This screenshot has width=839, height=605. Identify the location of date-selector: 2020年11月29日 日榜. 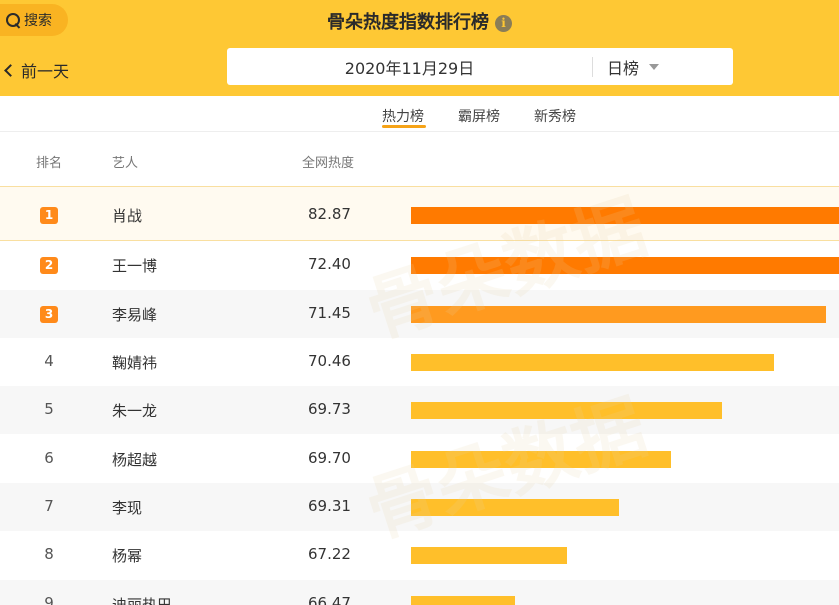
(480, 66).